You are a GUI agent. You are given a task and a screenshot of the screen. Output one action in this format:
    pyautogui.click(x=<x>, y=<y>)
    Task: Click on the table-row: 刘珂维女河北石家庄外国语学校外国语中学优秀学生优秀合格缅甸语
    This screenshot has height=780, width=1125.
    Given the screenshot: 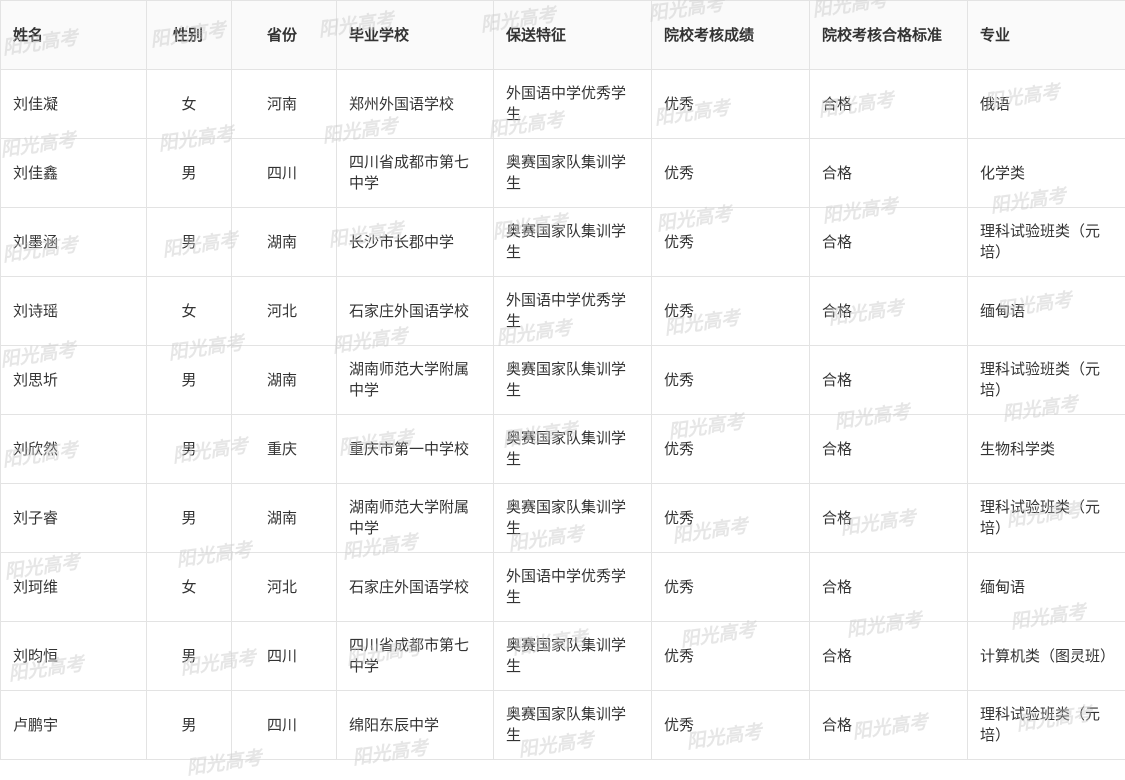 What is the action you would take?
    pyautogui.click(x=563, y=587)
    